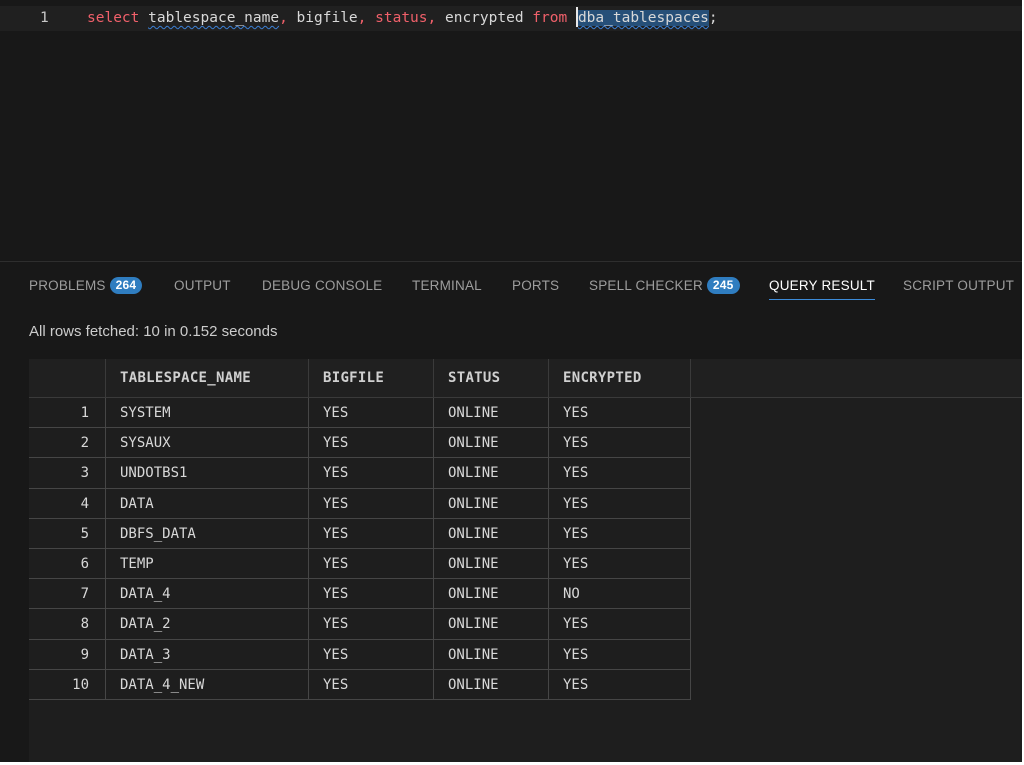  I want to click on cell-tablespace-name: DBFS_DATA, so click(158, 534).